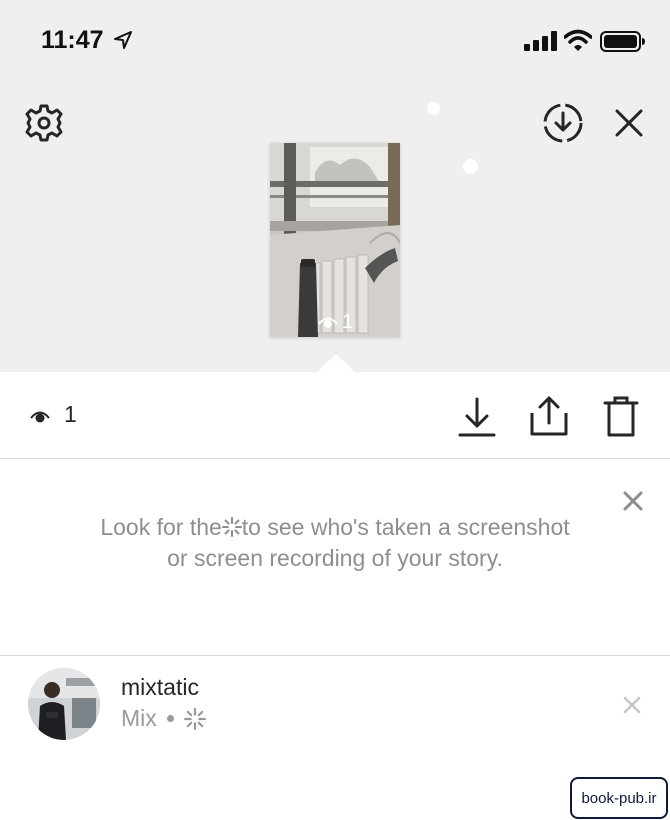 Image resolution: width=670 pixels, height=820 pixels. I want to click on viewer-subline: Mix, so click(163, 718).